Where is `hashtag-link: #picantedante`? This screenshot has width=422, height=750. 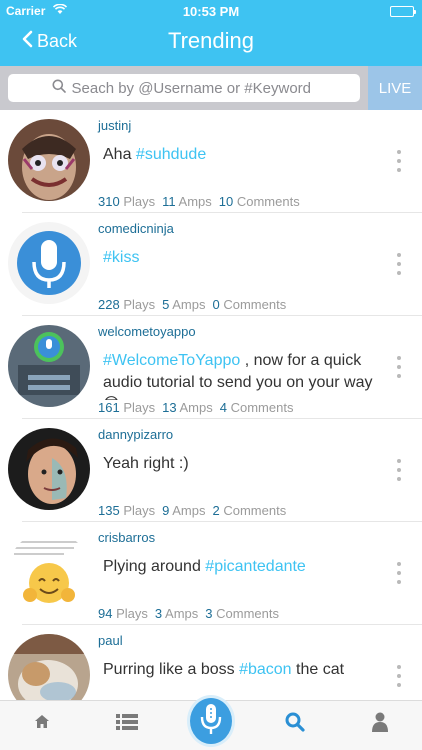 hashtag-link: #picantedante is located at coordinates (255, 566).